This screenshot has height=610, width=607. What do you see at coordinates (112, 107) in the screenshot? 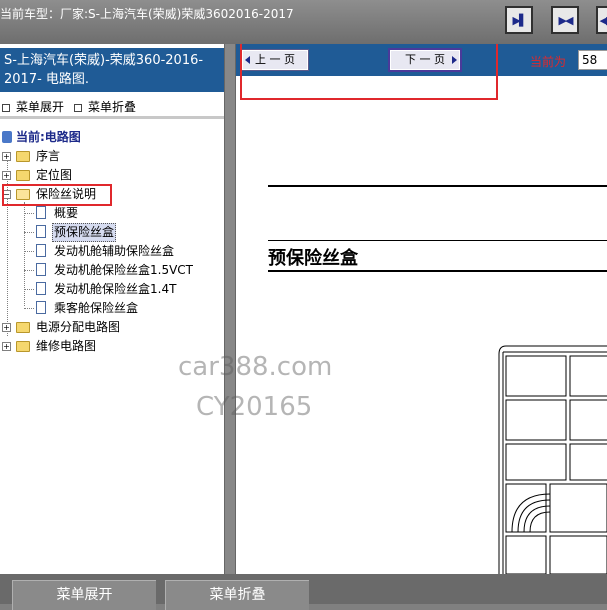
I see `menu-collapse-label: 菜单折叠` at bounding box center [112, 107].